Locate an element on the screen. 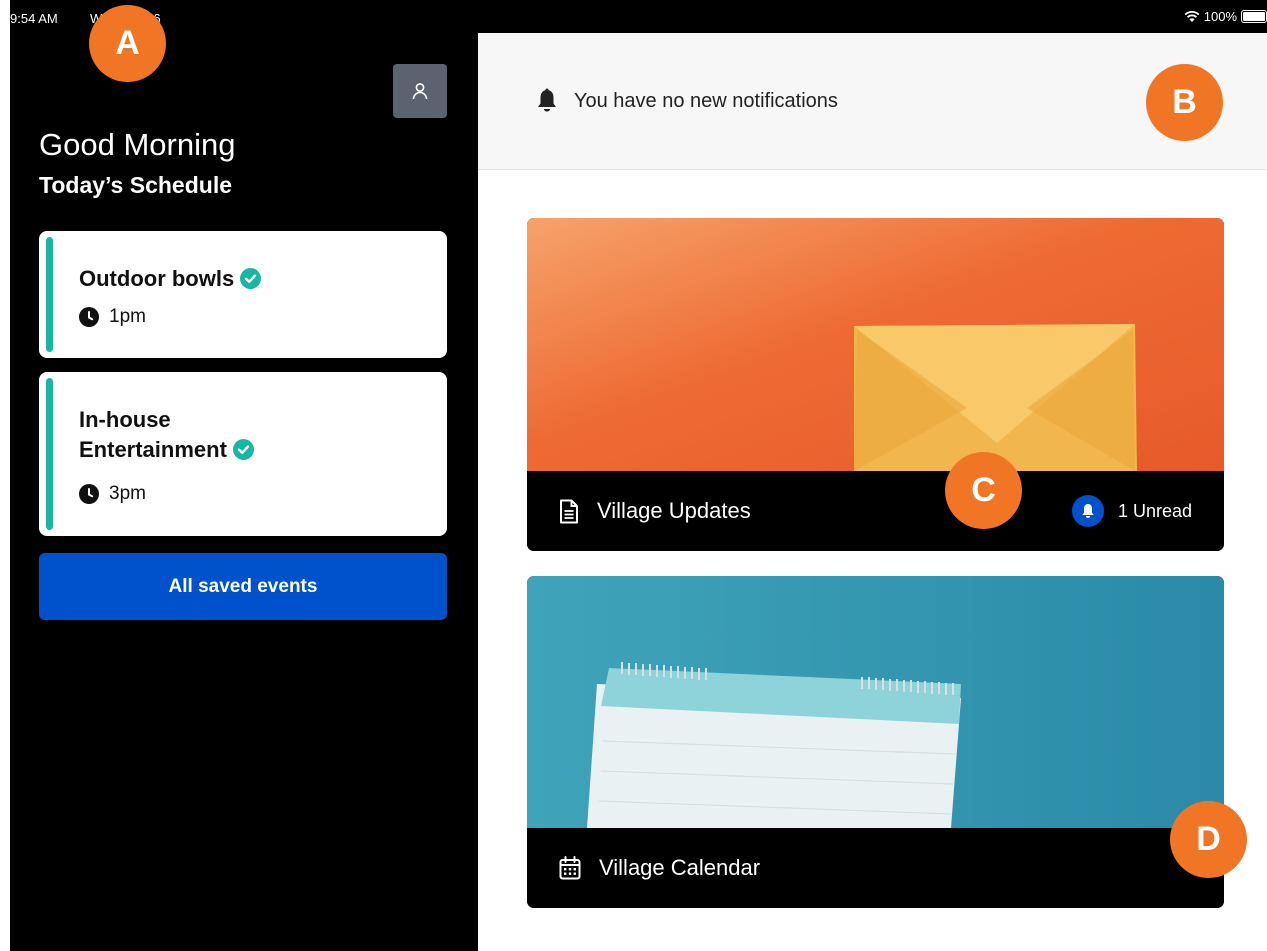  schedule-heading: Today’s Schedule is located at coordinates (135, 185).